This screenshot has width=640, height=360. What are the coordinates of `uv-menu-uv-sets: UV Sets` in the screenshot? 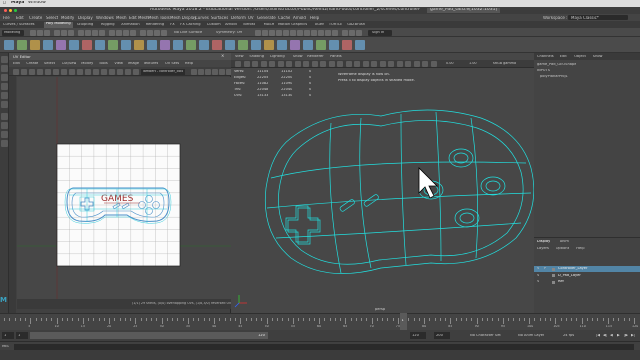 It's located at (172, 64).